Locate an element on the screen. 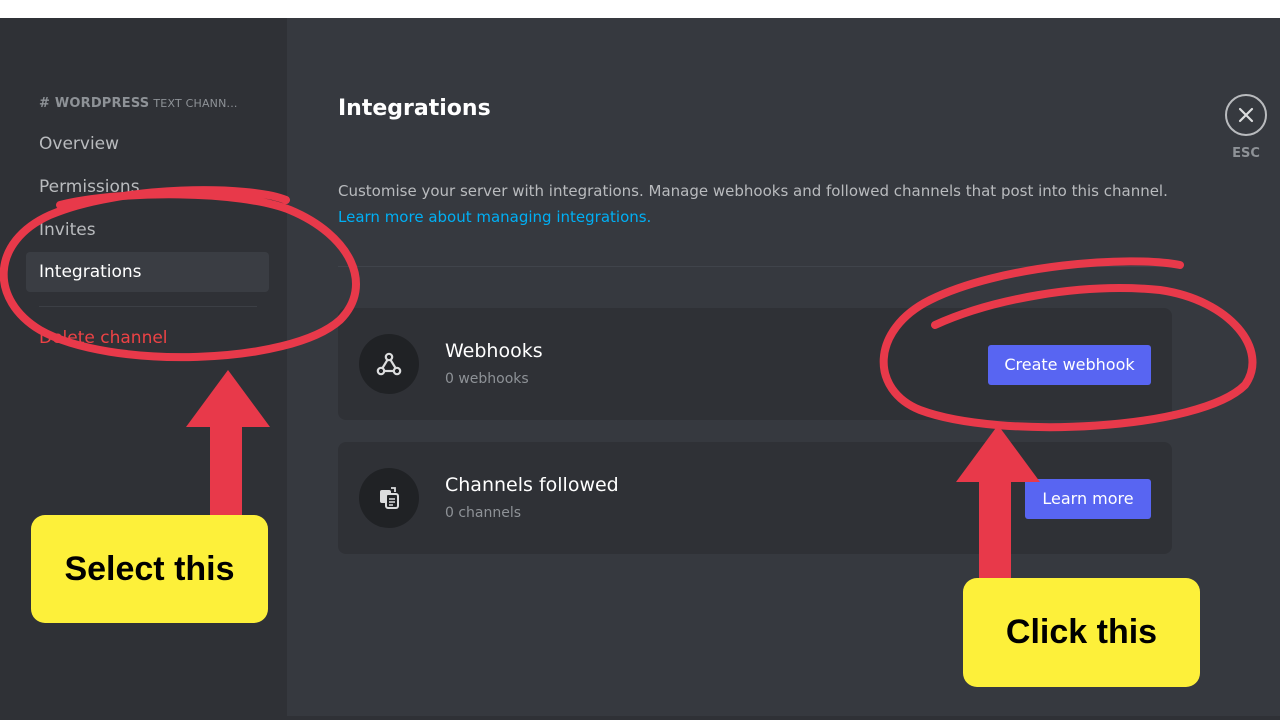  sidebar-item-overview: Overview is located at coordinates (147, 144).